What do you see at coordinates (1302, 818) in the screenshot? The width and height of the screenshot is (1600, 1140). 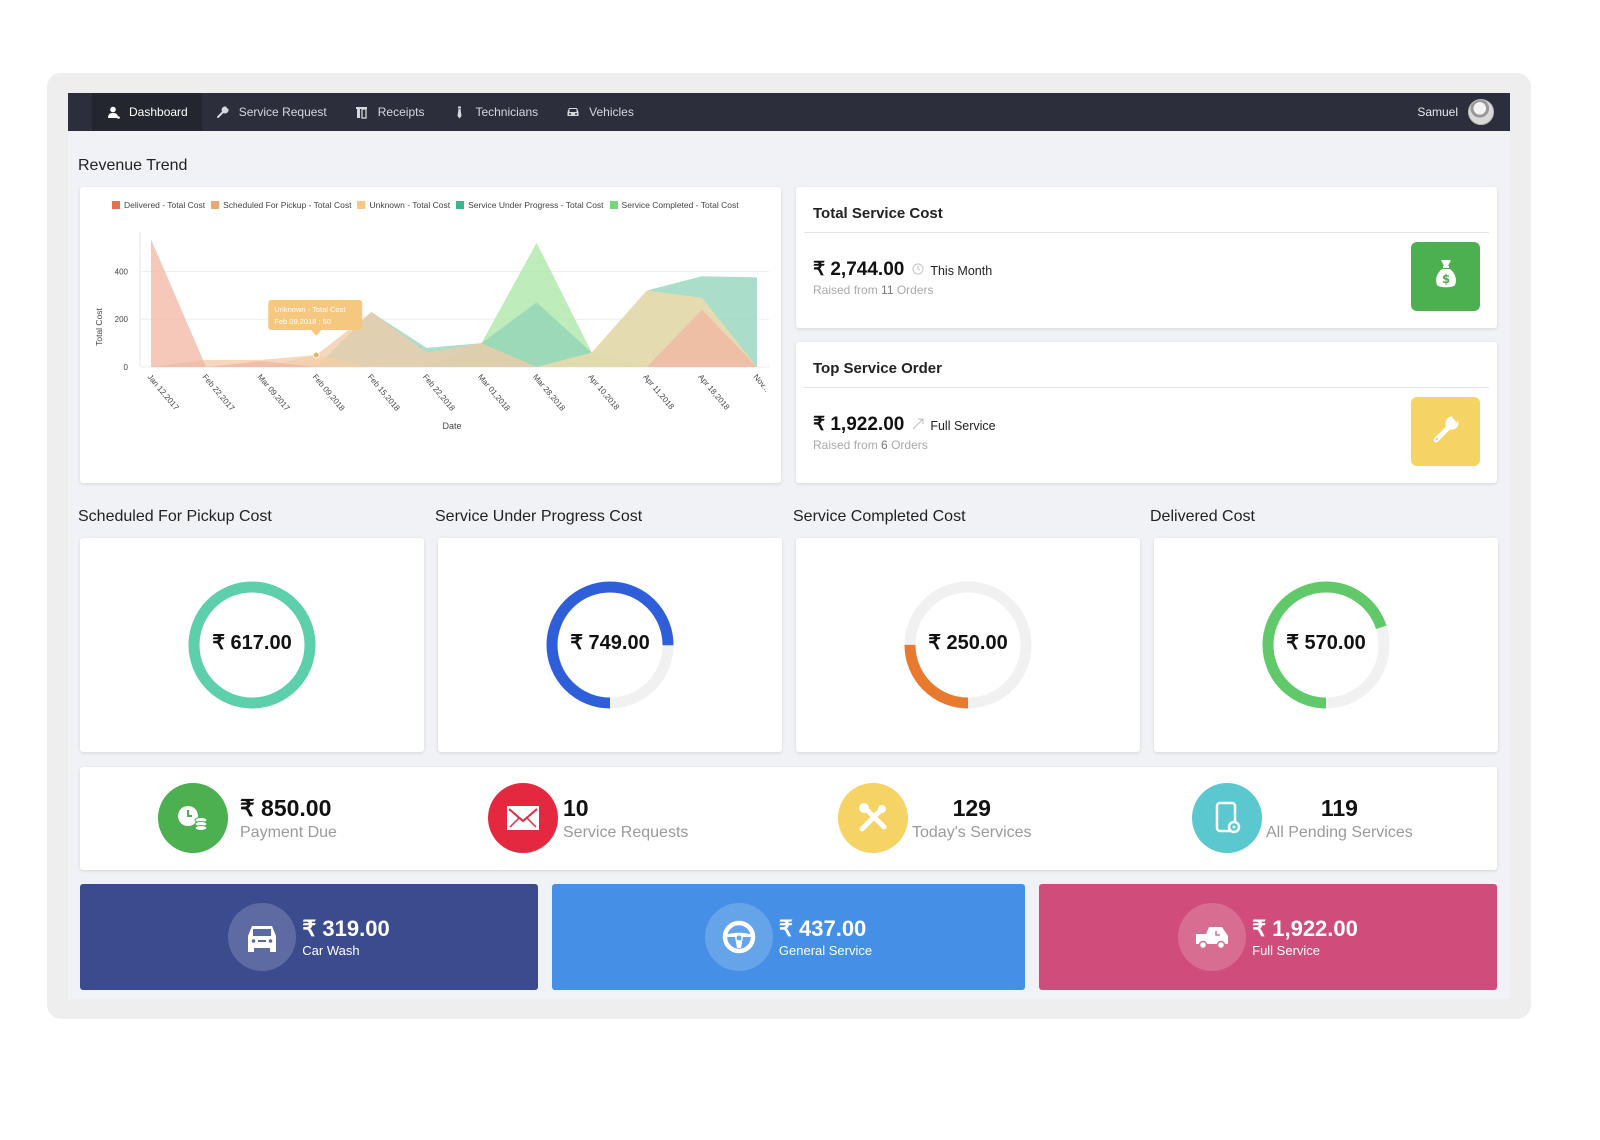 I see `stat-all-pending-services: 119 All Pending Services` at bounding box center [1302, 818].